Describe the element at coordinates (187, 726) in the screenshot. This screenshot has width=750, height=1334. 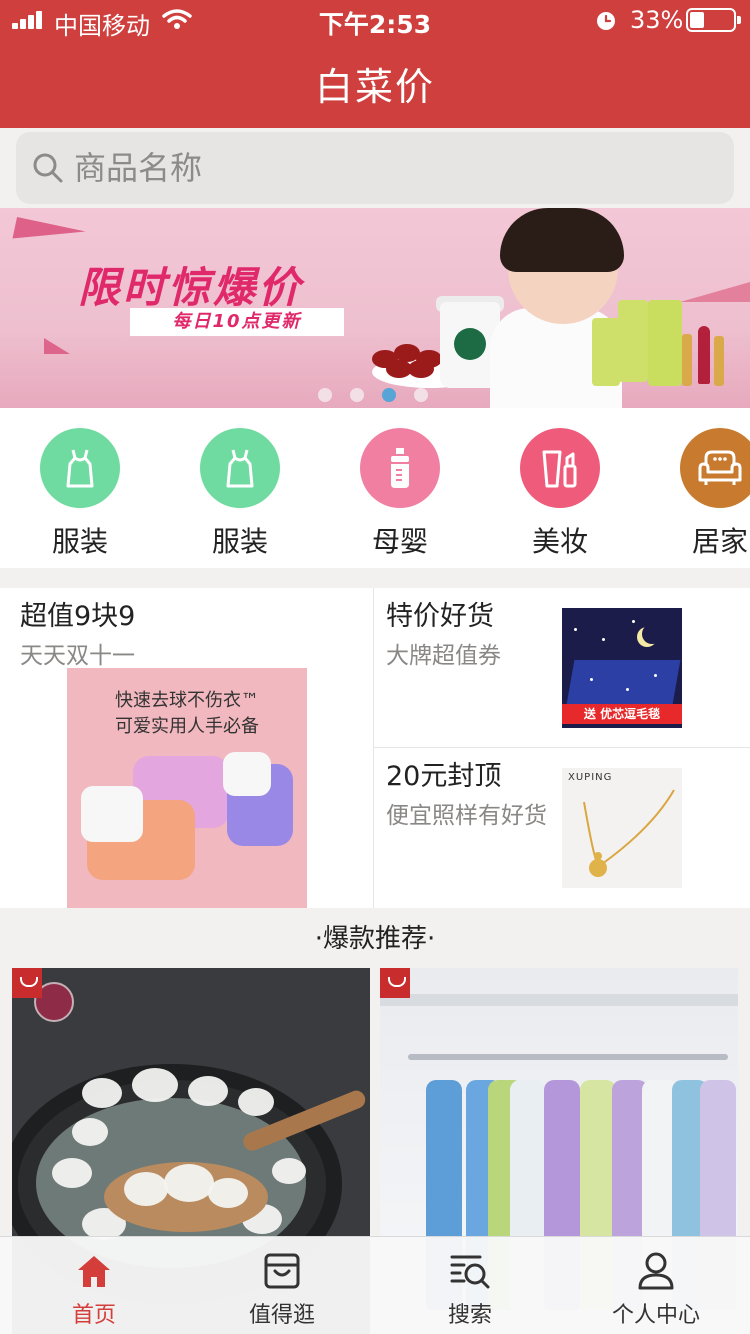
I see `image-caption: 可爱实用人手必备` at that location.